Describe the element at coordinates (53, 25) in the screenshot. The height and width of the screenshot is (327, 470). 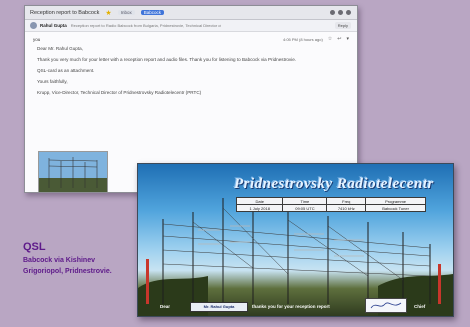
I see `sender-name: Rahul Gupta` at that location.